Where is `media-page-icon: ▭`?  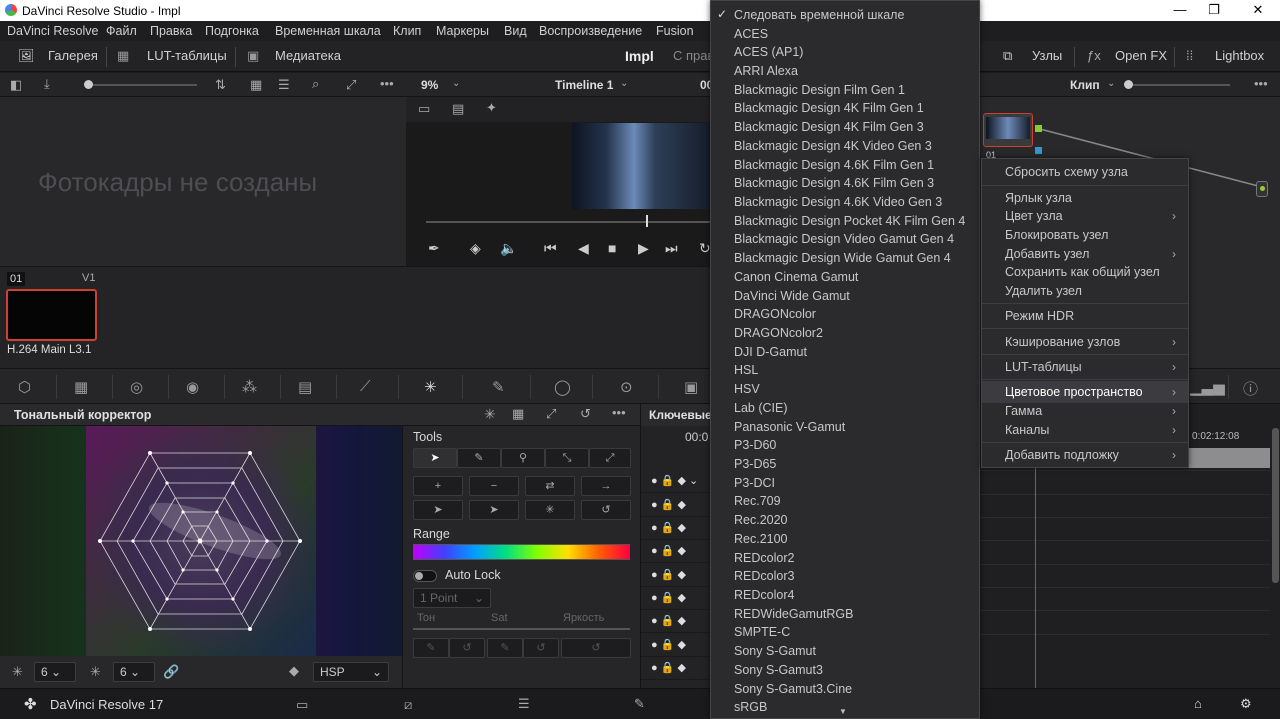 media-page-icon: ▭ is located at coordinates (302, 705).